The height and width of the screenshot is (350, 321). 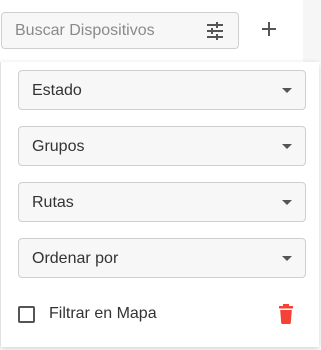 What do you see at coordinates (53, 202) in the screenshot?
I see `select-label: Rutas` at bounding box center [53, 202].